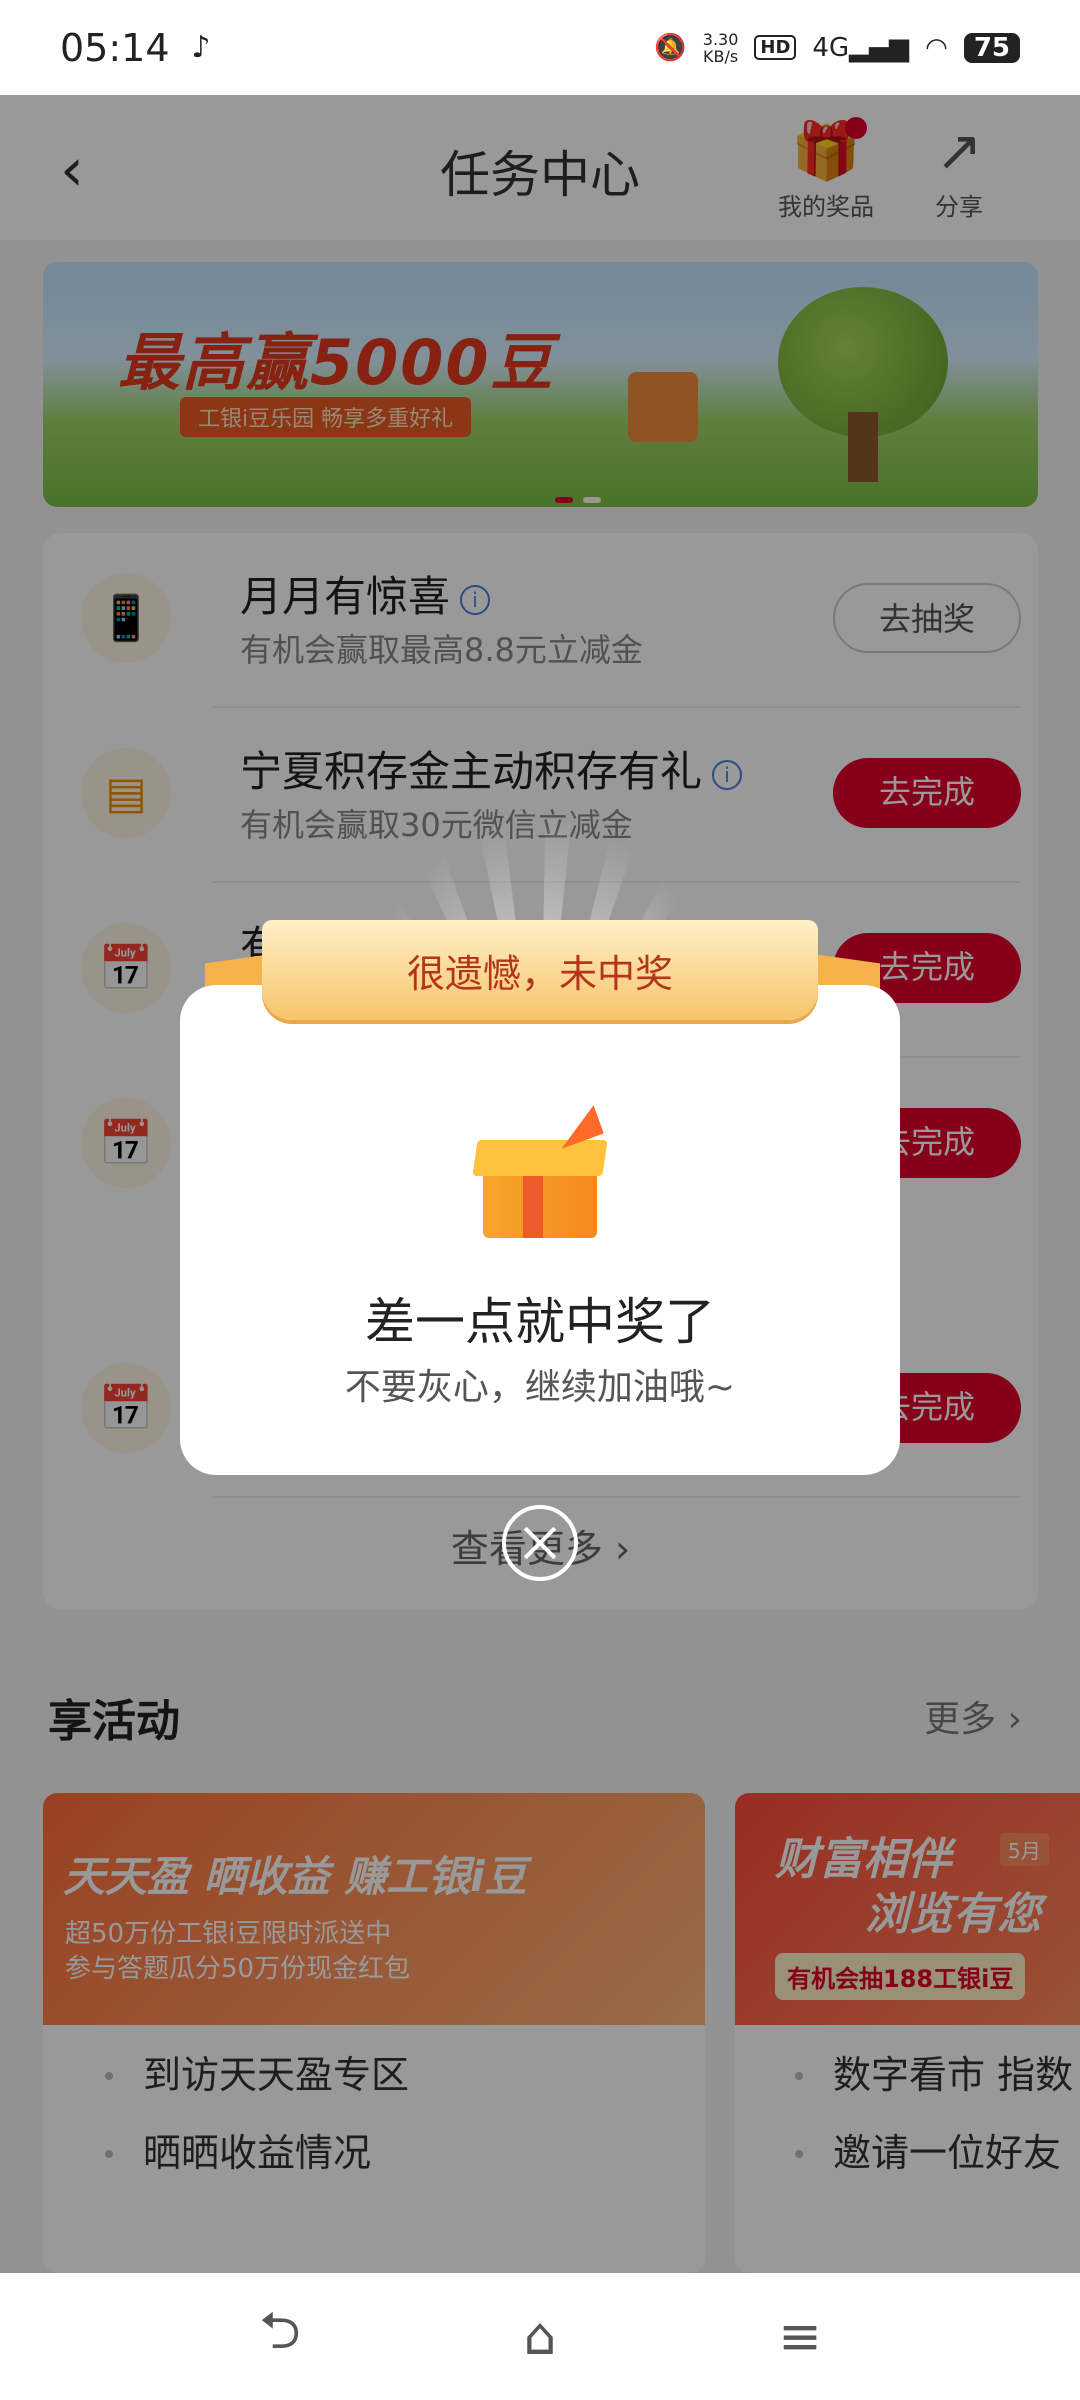 This screenshot has height=2400, width=1080. Describe the element at coordinates (280, 2336) in the screenshot. I see `back-nav-icon: ⮌` at that location.